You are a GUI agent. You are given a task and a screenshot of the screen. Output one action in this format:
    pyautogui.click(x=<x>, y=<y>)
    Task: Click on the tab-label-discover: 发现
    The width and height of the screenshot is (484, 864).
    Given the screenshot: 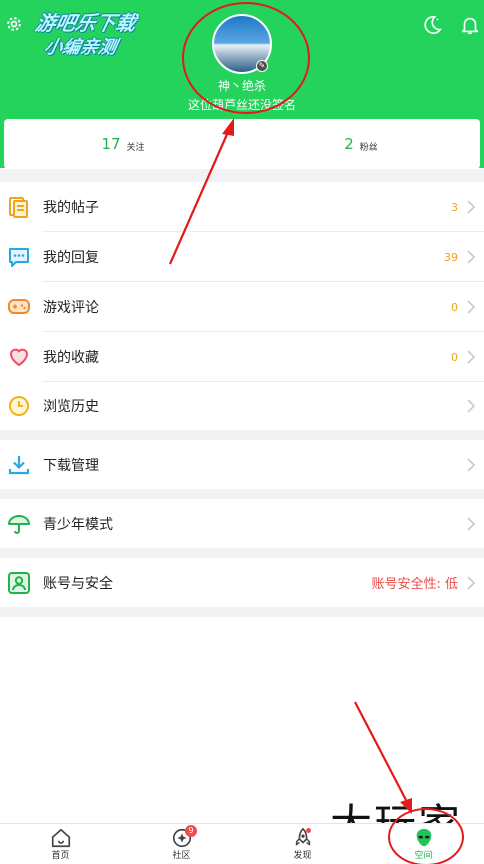 What is the action you would take?
    pyautogui.click(x=302, y=856)
    